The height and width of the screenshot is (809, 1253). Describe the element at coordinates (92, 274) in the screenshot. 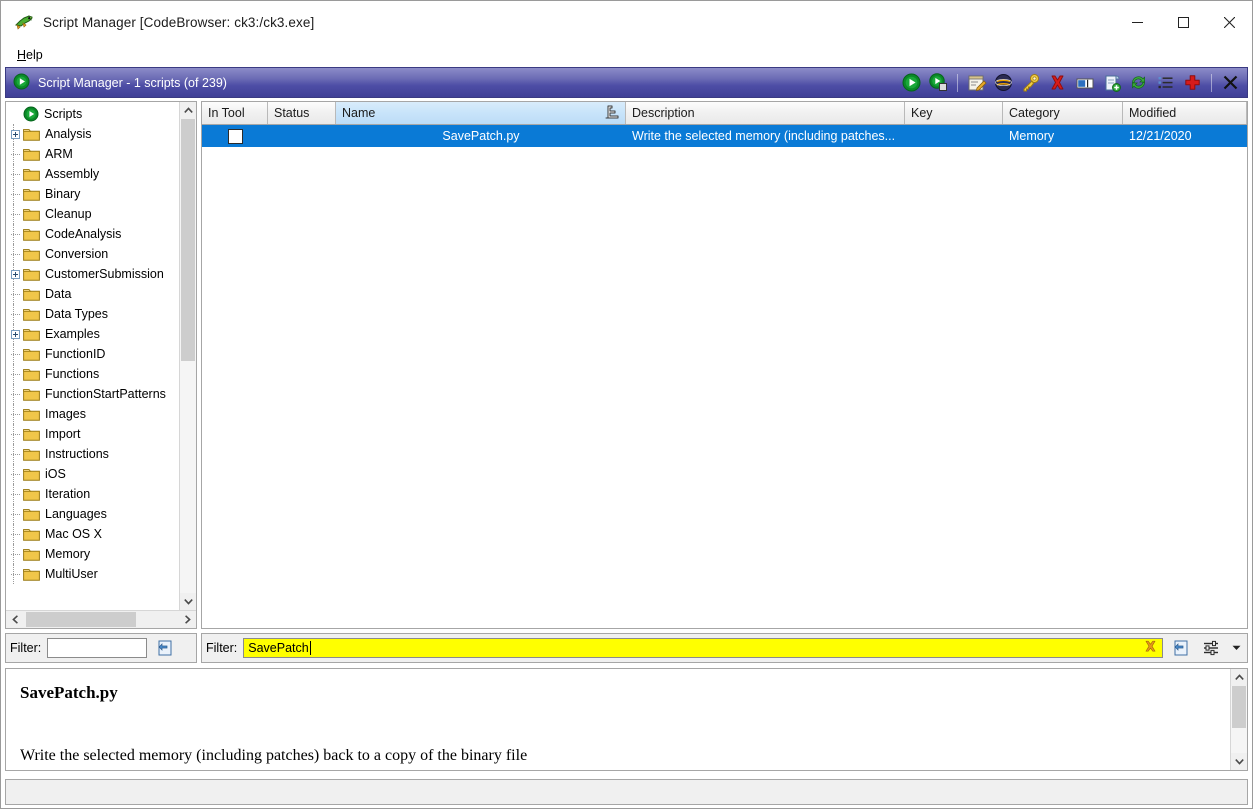

I see `tree-item-customersubmission: CustomerSubmission` at that location.